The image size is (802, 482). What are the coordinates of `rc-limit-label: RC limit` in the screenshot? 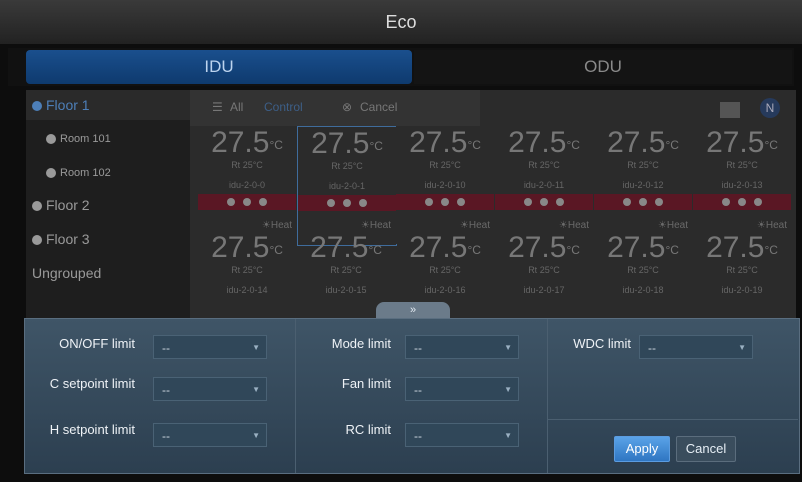 It's located at (368, 429).